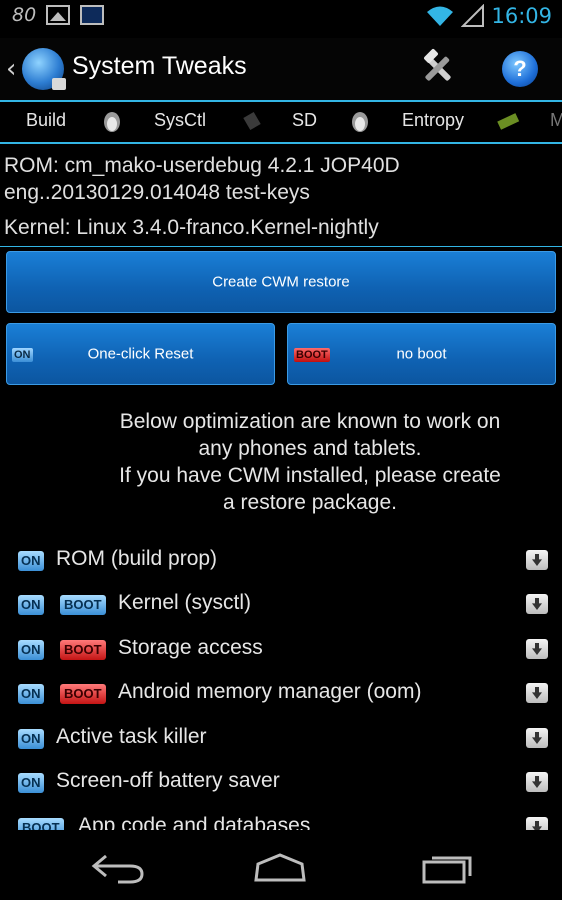 Image resolution: width=562 pixels, height=900 pixels. Describe the element at coordinates (281, 246) in the screenshot. I see `info-divider` at that location.